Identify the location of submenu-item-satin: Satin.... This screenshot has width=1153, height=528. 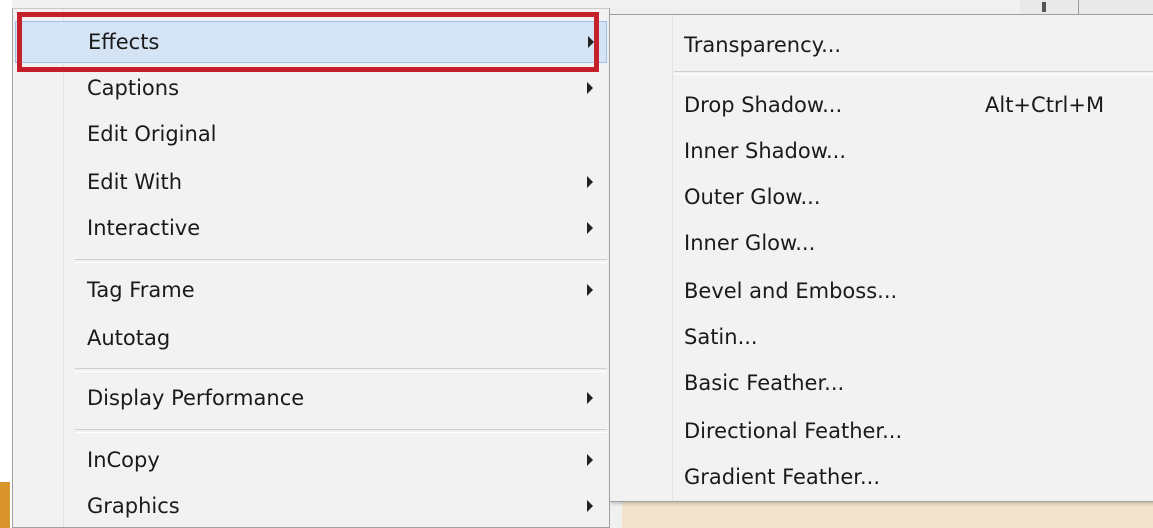
(882, 337).